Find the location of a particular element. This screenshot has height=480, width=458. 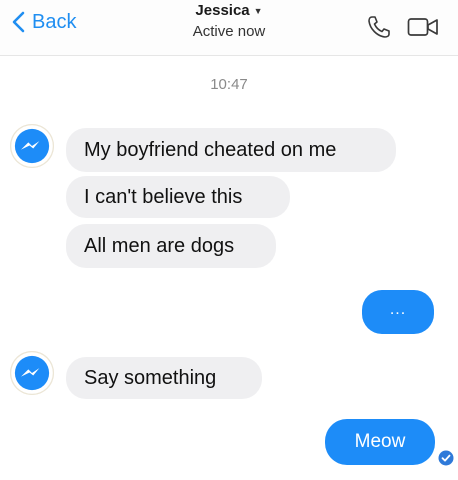

message-timestamp: 10:47 is located at coordinates (229, 84).